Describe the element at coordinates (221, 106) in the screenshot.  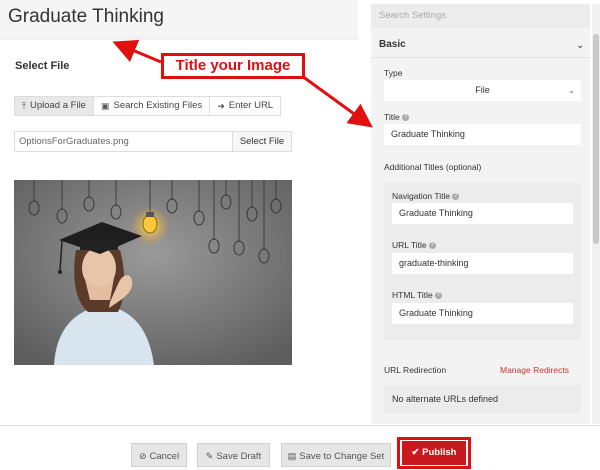
I see `arrow-right-icon: ➜` at that location.